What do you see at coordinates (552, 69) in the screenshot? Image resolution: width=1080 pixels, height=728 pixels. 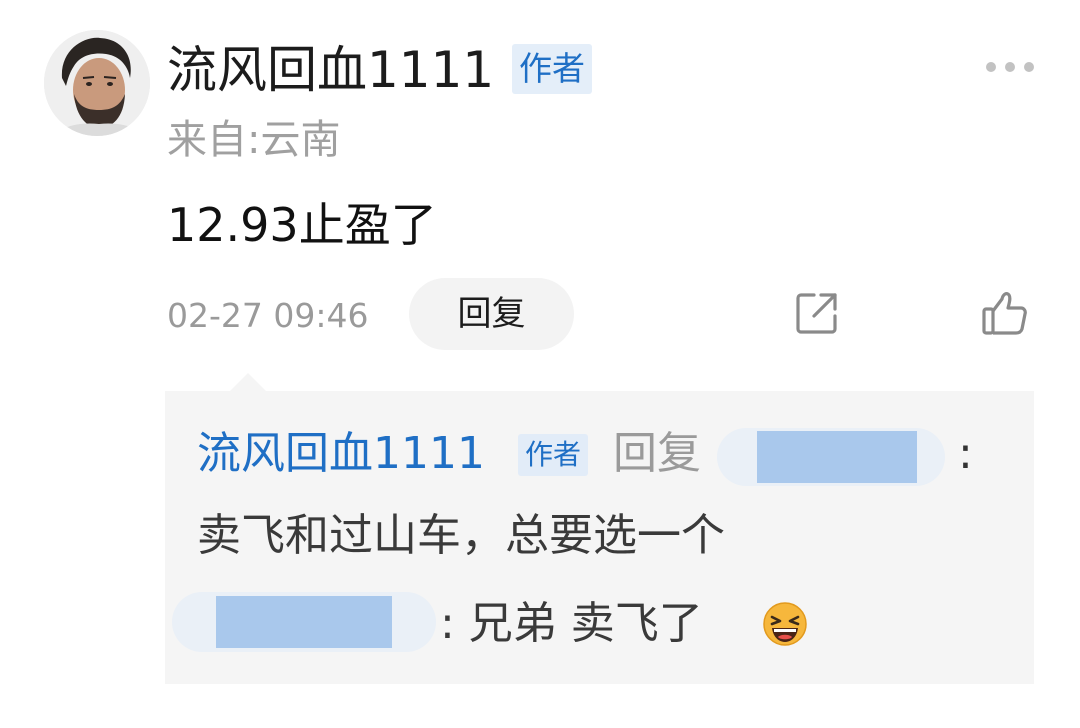 I see `author-badge: 作者` at bounding box center [552, 69].